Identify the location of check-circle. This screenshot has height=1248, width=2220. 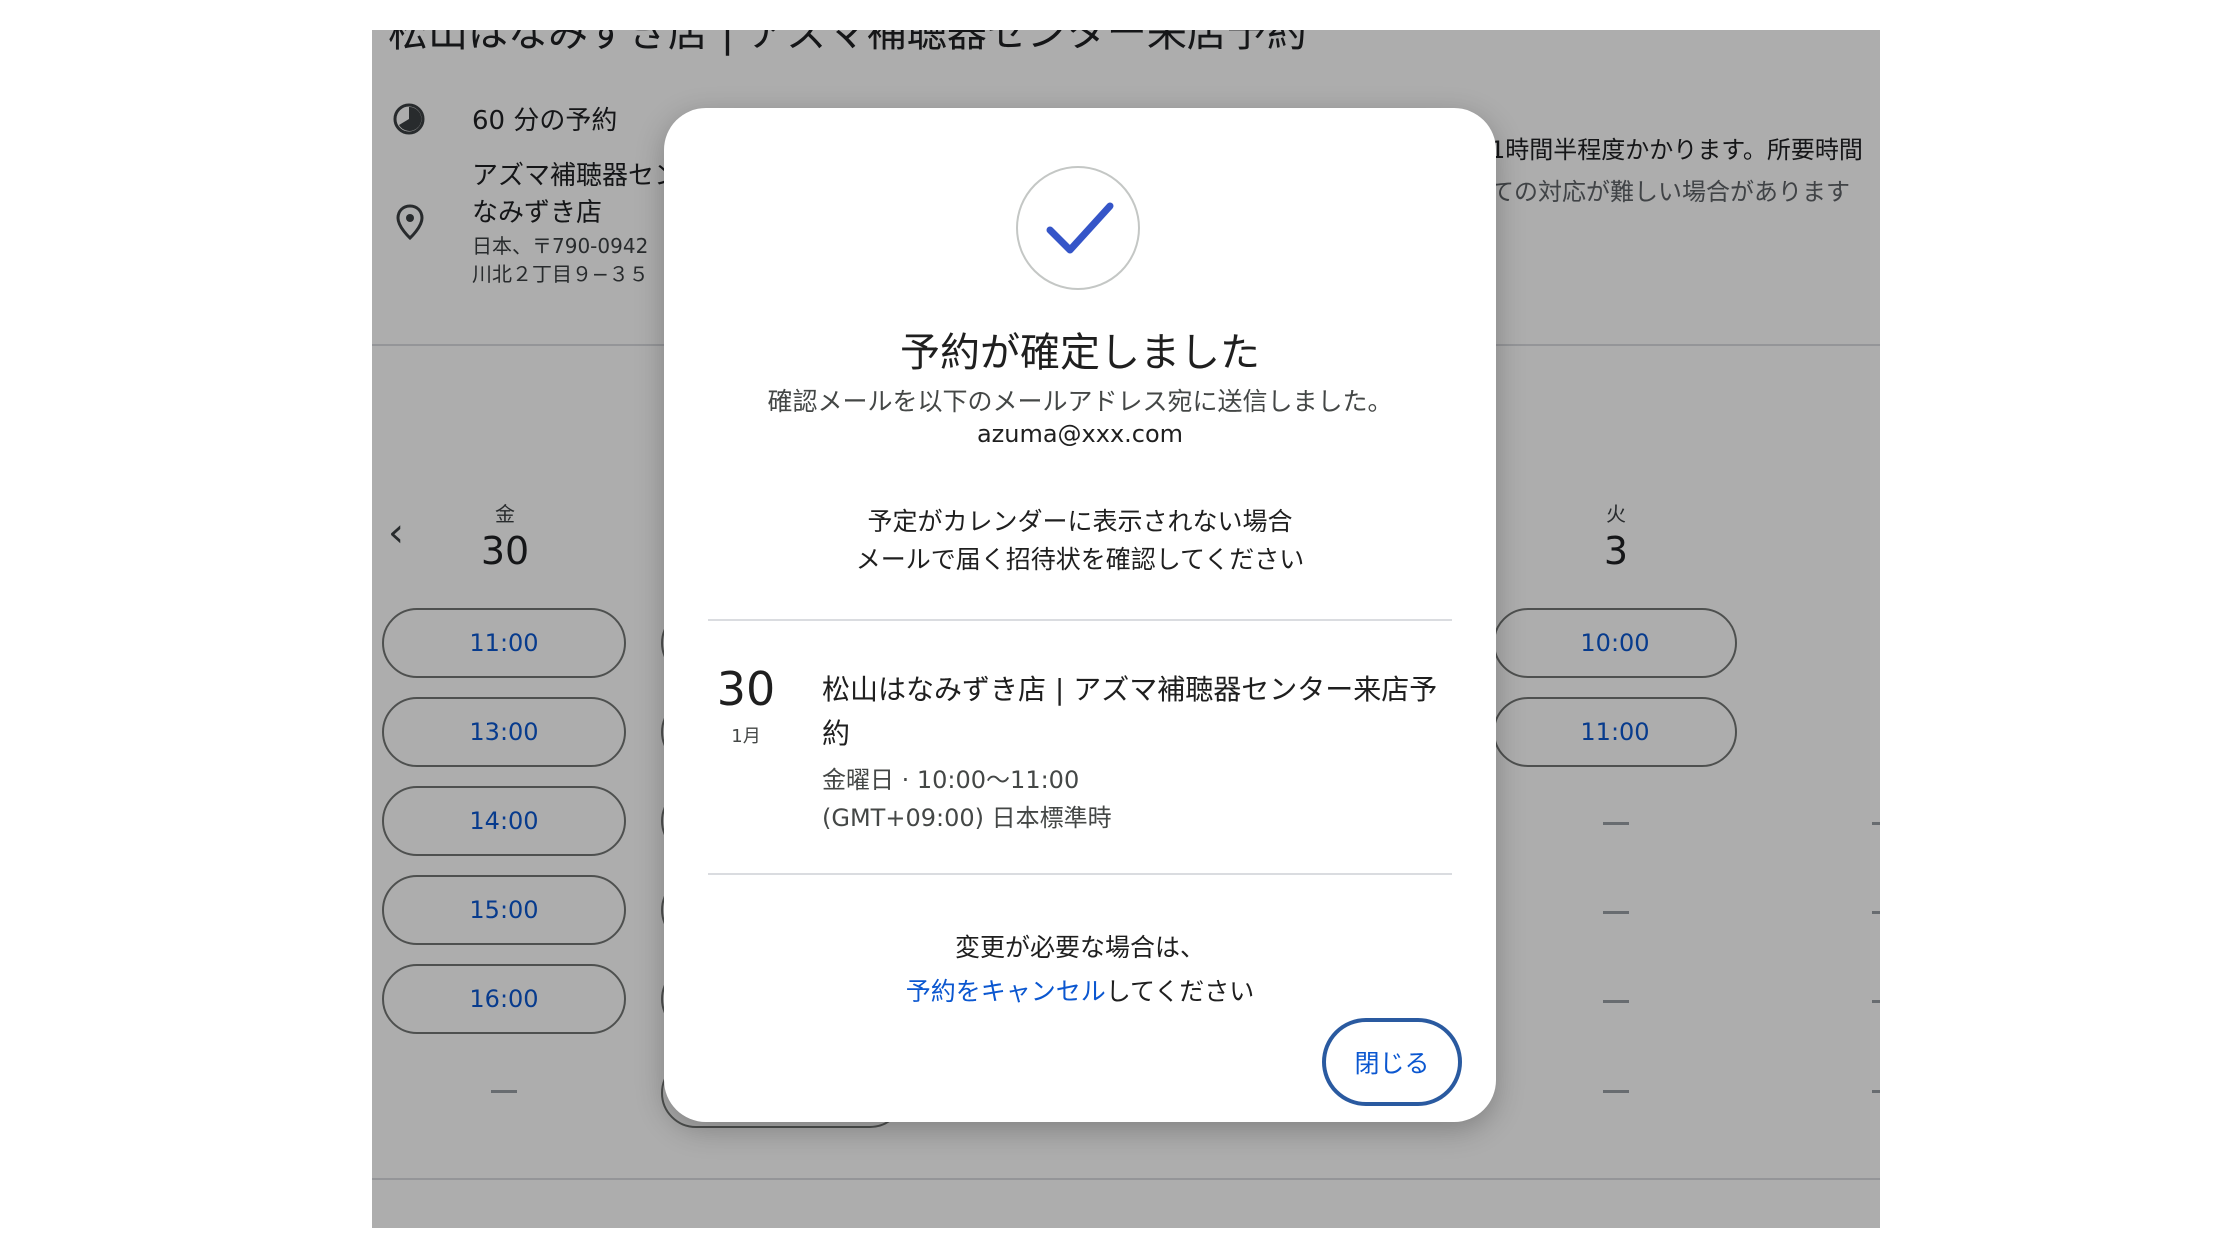
(1078, 228).